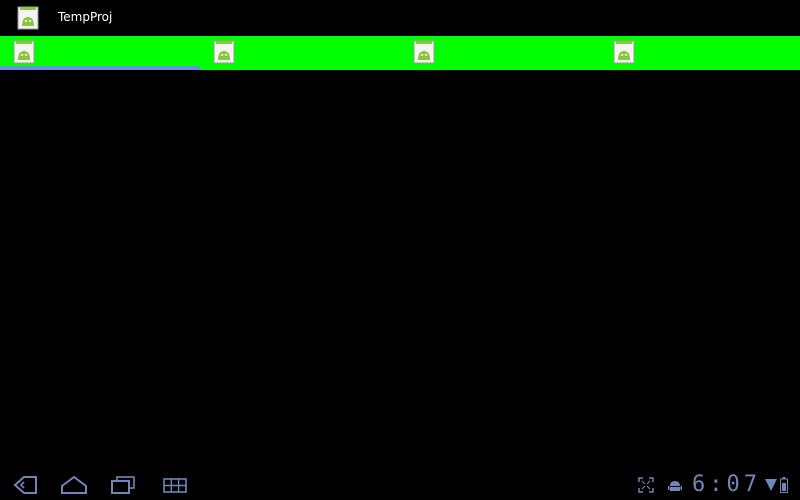 This screenshot has width=800, height=500. I want to click on home-icon, so click(74, 485).